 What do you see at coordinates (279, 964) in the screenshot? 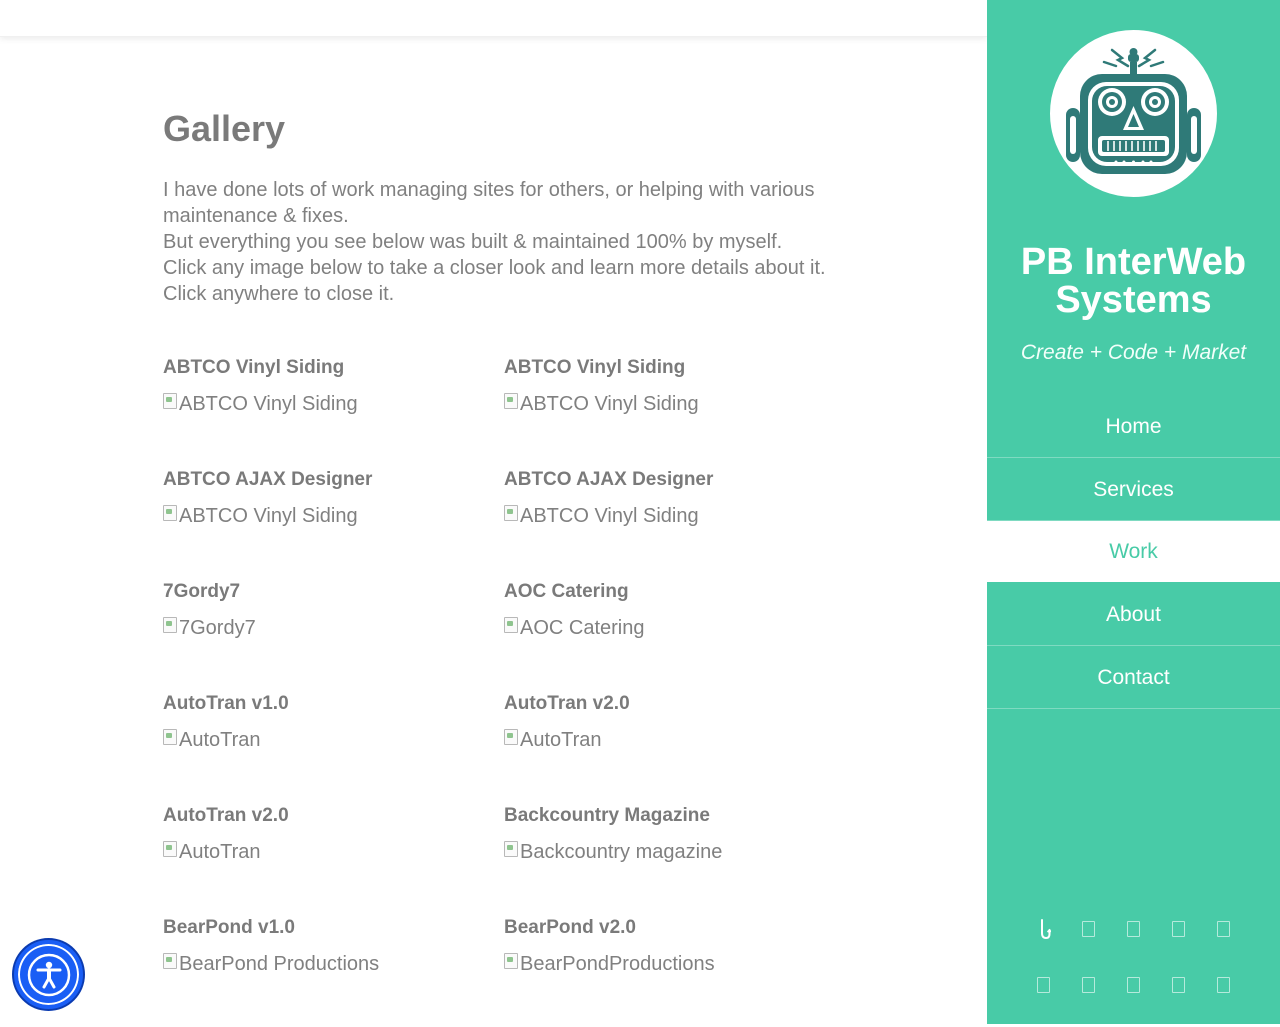
I see `gallery-image-alt: BearPond Productions` at bounding box center [279, 964].